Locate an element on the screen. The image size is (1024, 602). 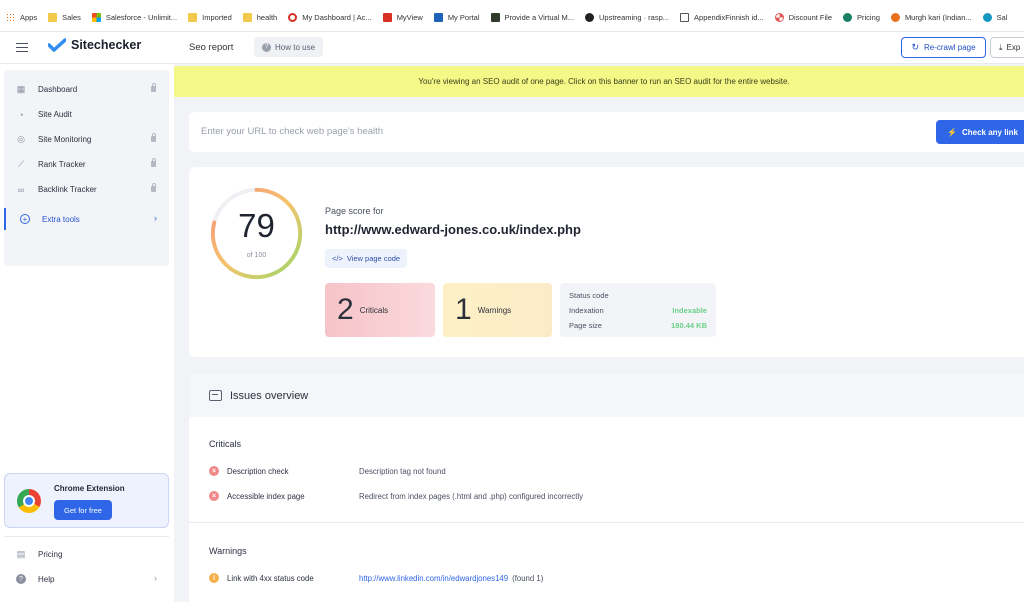
gauge-icon: ◔ is located at coordinates (21, 114).